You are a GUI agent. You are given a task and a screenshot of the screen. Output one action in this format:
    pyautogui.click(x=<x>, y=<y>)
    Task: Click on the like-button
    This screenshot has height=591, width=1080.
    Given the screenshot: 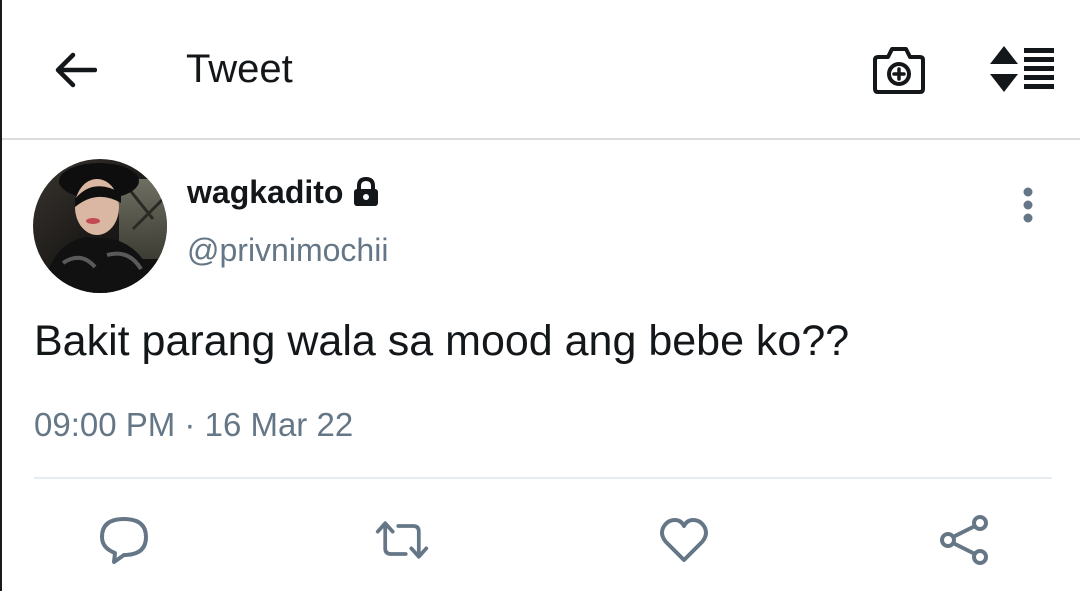 What is the action you would take?
    pyautogui.click(x=684, y=540)
    